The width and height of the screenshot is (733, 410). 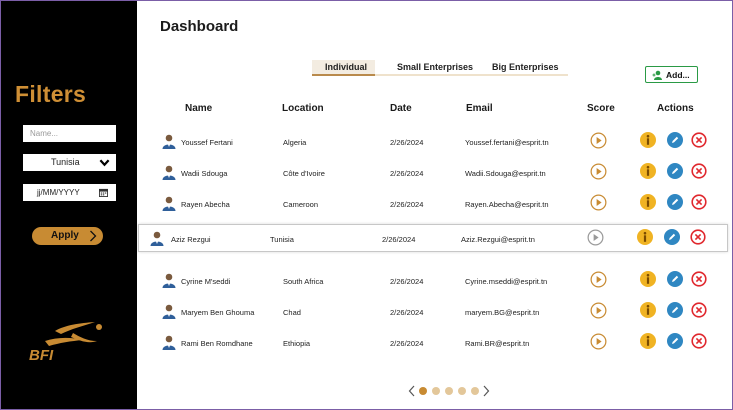 I want to click on column-header-email: Email, so click(x=479, y=108).